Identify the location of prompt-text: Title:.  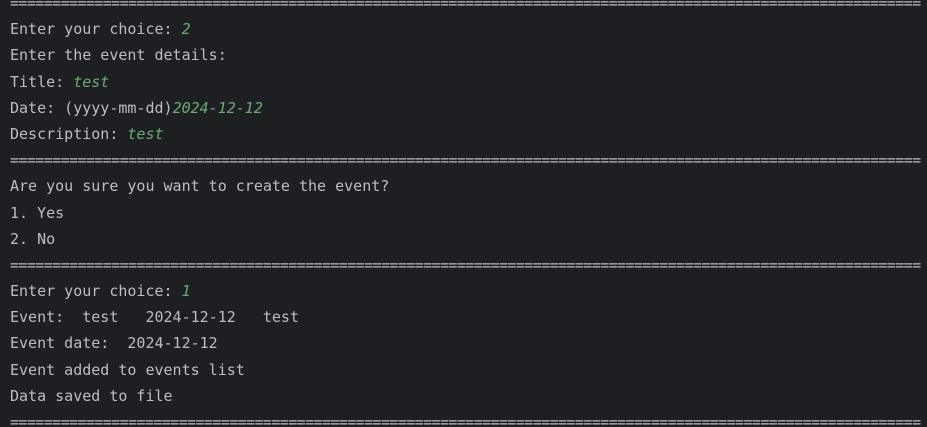
(42, 81).